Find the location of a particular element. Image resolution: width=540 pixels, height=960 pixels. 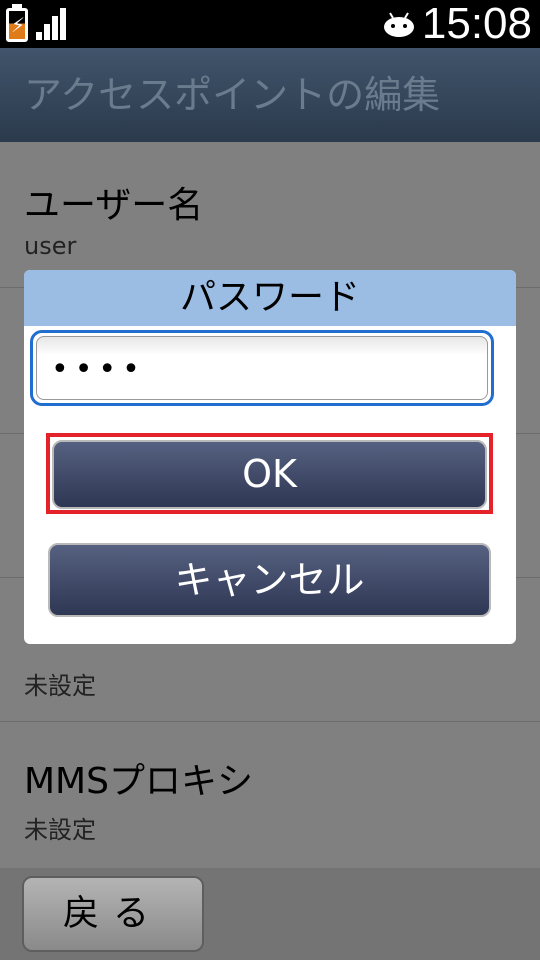

password-input: •••• is located at coordinates (262, 368).